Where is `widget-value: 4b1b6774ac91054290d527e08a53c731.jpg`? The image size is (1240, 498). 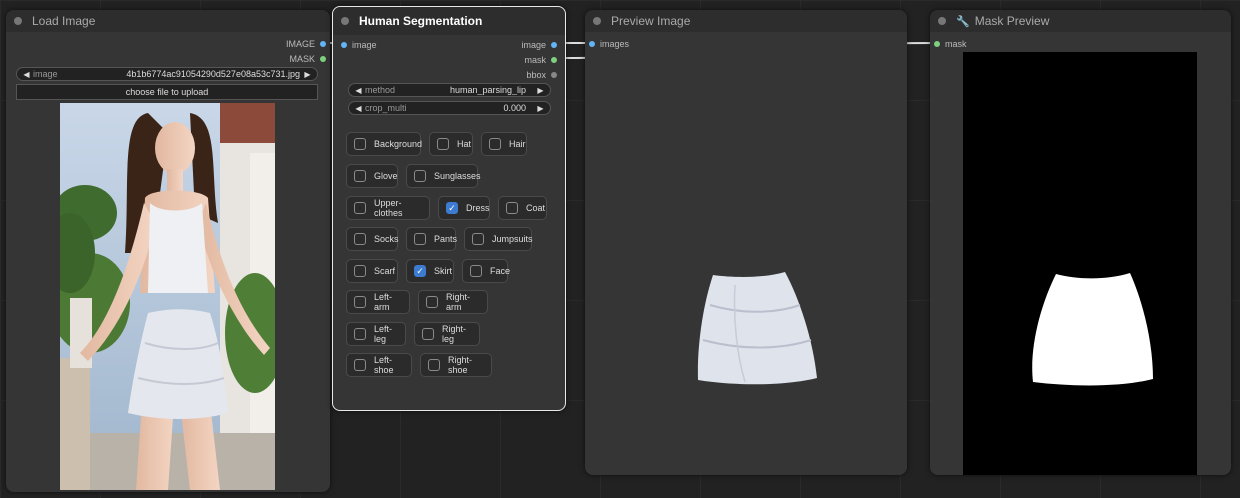 widget-value: 4b1b6774ac91054290d527e08a53c731.jpg is located at coordinates (213, 74).